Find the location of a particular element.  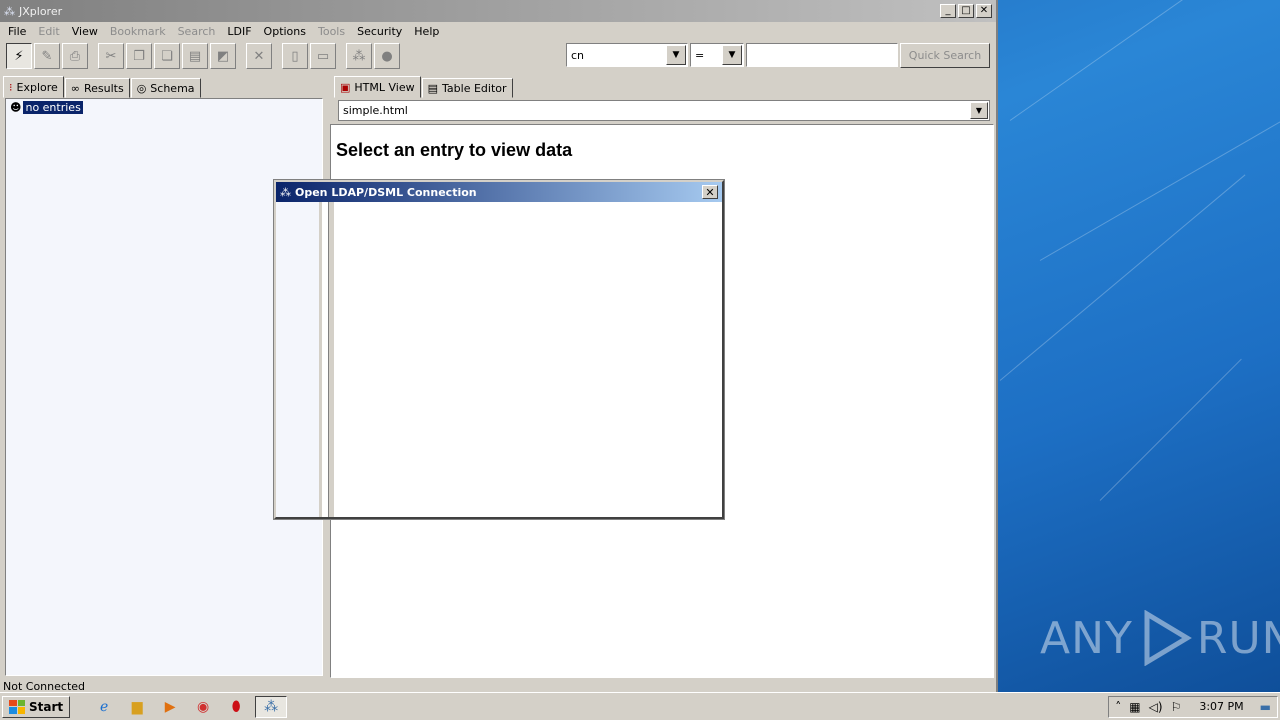

chrome-icon: ◉ is located at coordinates (203, 707).